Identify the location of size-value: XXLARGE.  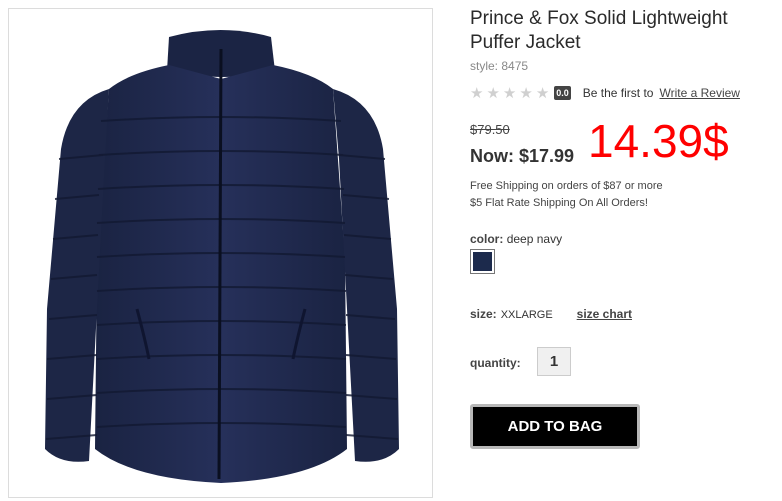
(526, 315).